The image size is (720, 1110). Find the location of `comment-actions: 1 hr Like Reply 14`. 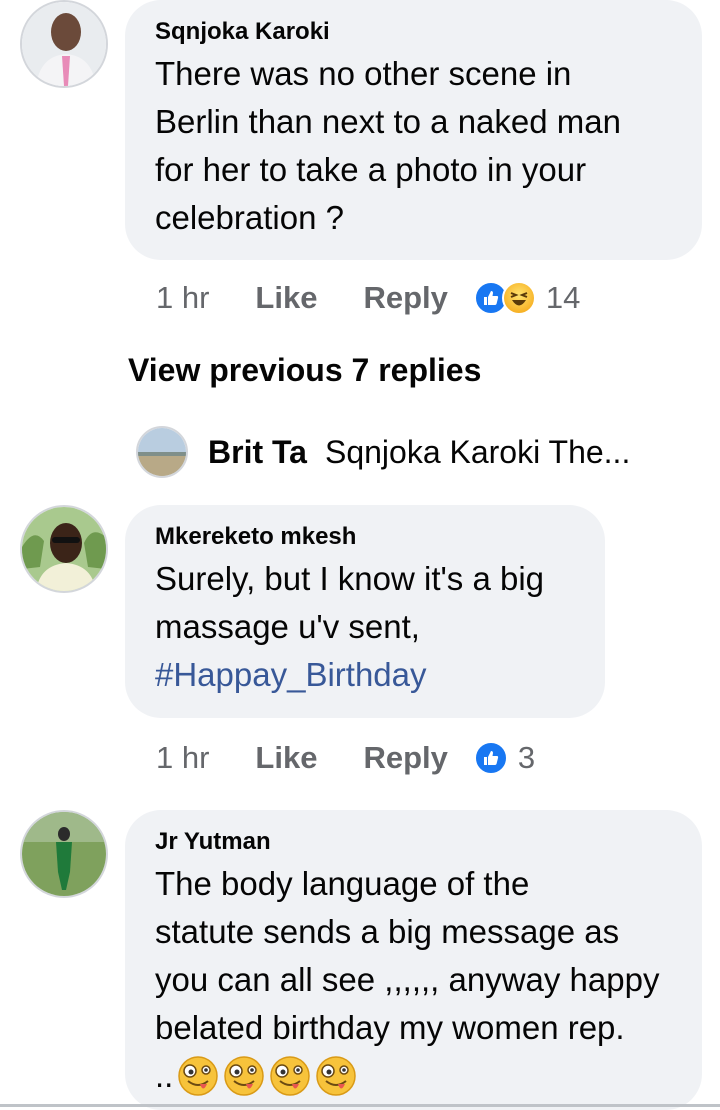

comment-actions: 1 hr Like Reply 14 is located at coordinates (368, 298).